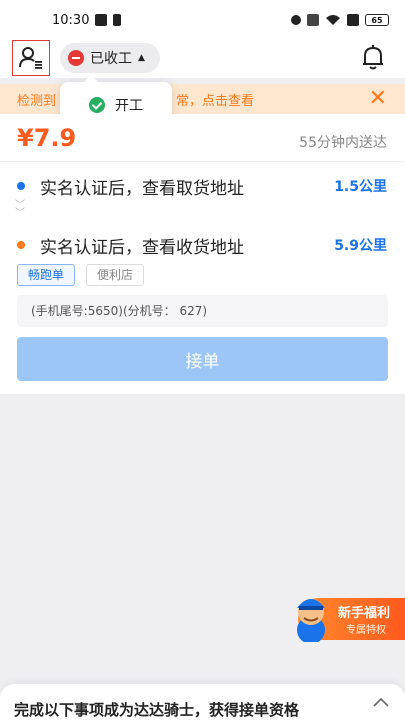 Image resolution: width=405 pixels, height=720 pixels. Describe the element at coordinates (343, 143) in the screenshot. I see `order-eta: 55分钟内送达` at that location.